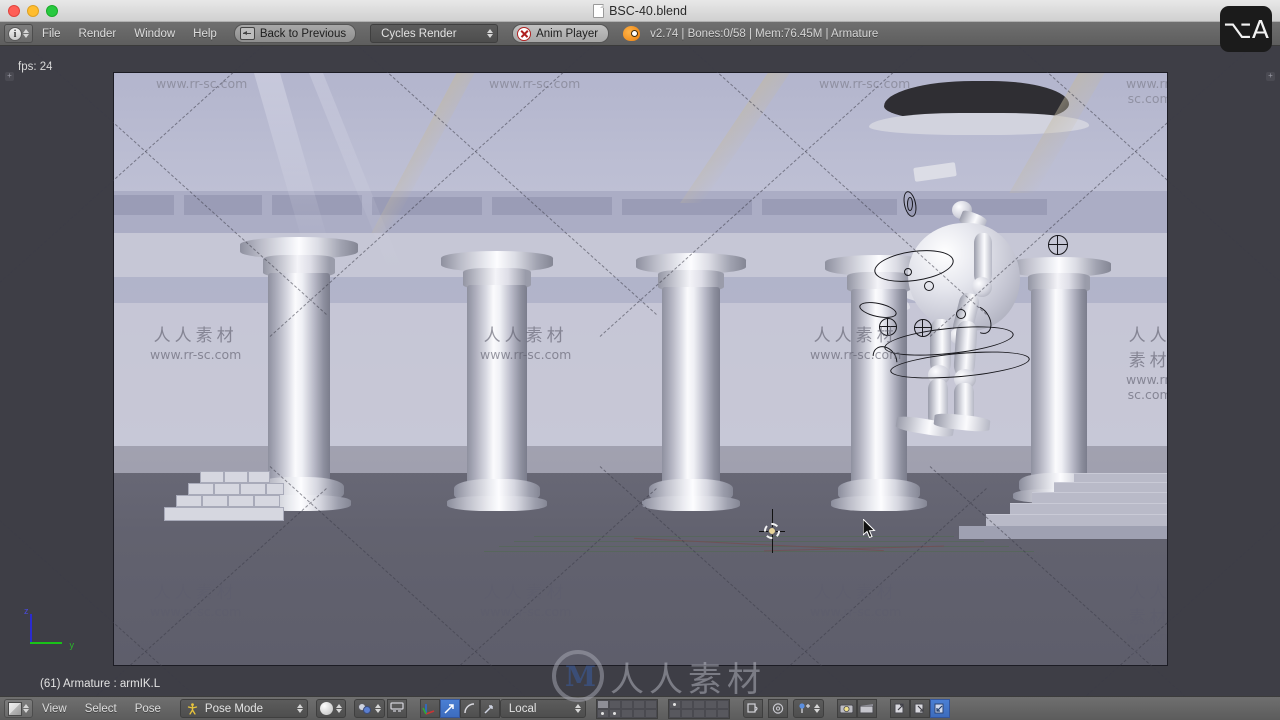 The height and width of the screenshot is (720, 1280). I want to click on pivot-median-icon, so click(364, 708).